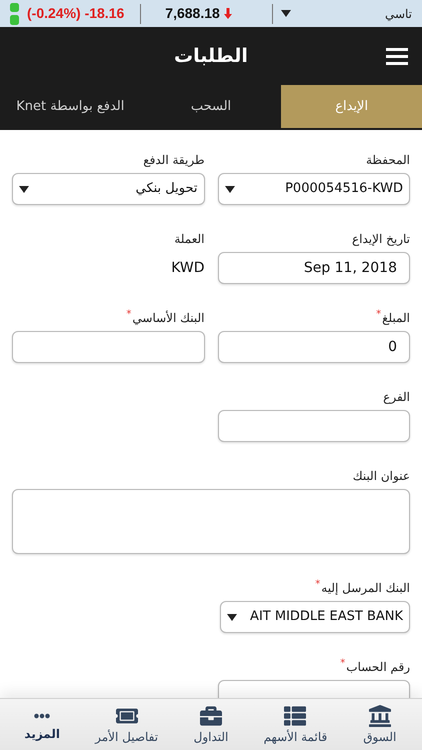  Describe the element at coordinates (315, 617) in the screenshot. I see `dropdown-field: AIT MIDDLE EAST BANK` at that location.